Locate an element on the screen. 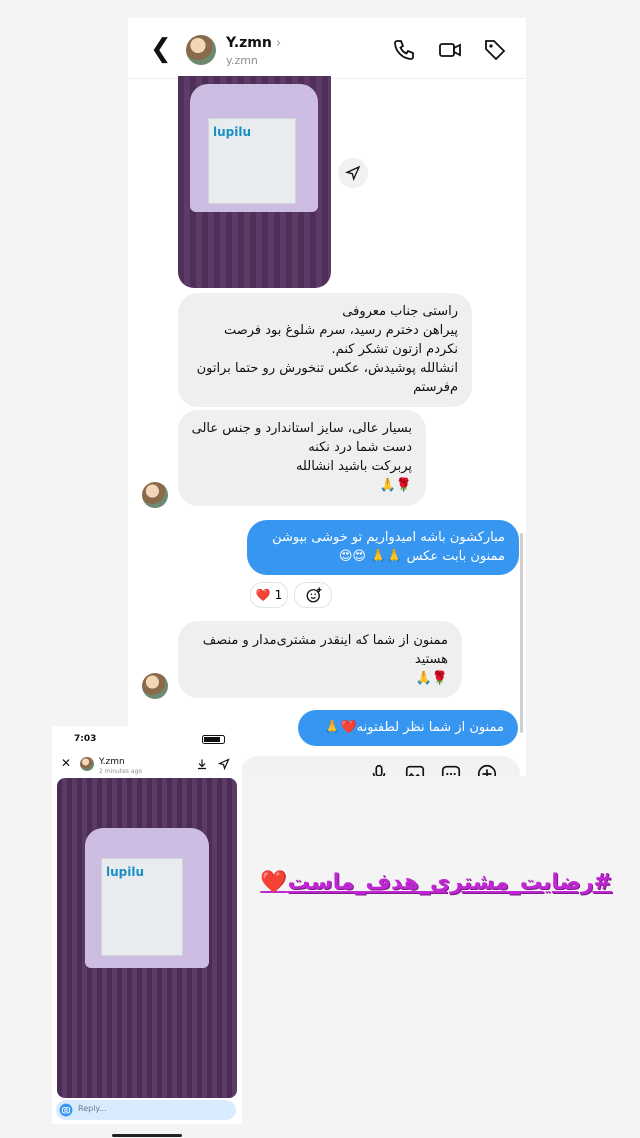 This screenshot has width=640, height=1138. message-line: هستید is located at coordinates (431, 659).